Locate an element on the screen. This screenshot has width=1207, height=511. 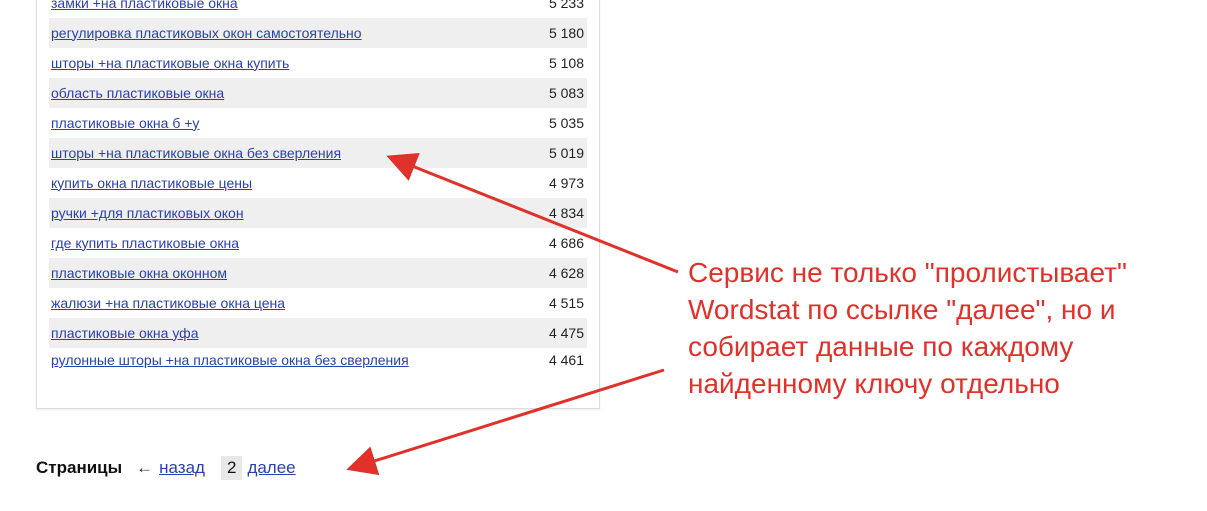
back-link: назад is located at coordinates (182, 468).